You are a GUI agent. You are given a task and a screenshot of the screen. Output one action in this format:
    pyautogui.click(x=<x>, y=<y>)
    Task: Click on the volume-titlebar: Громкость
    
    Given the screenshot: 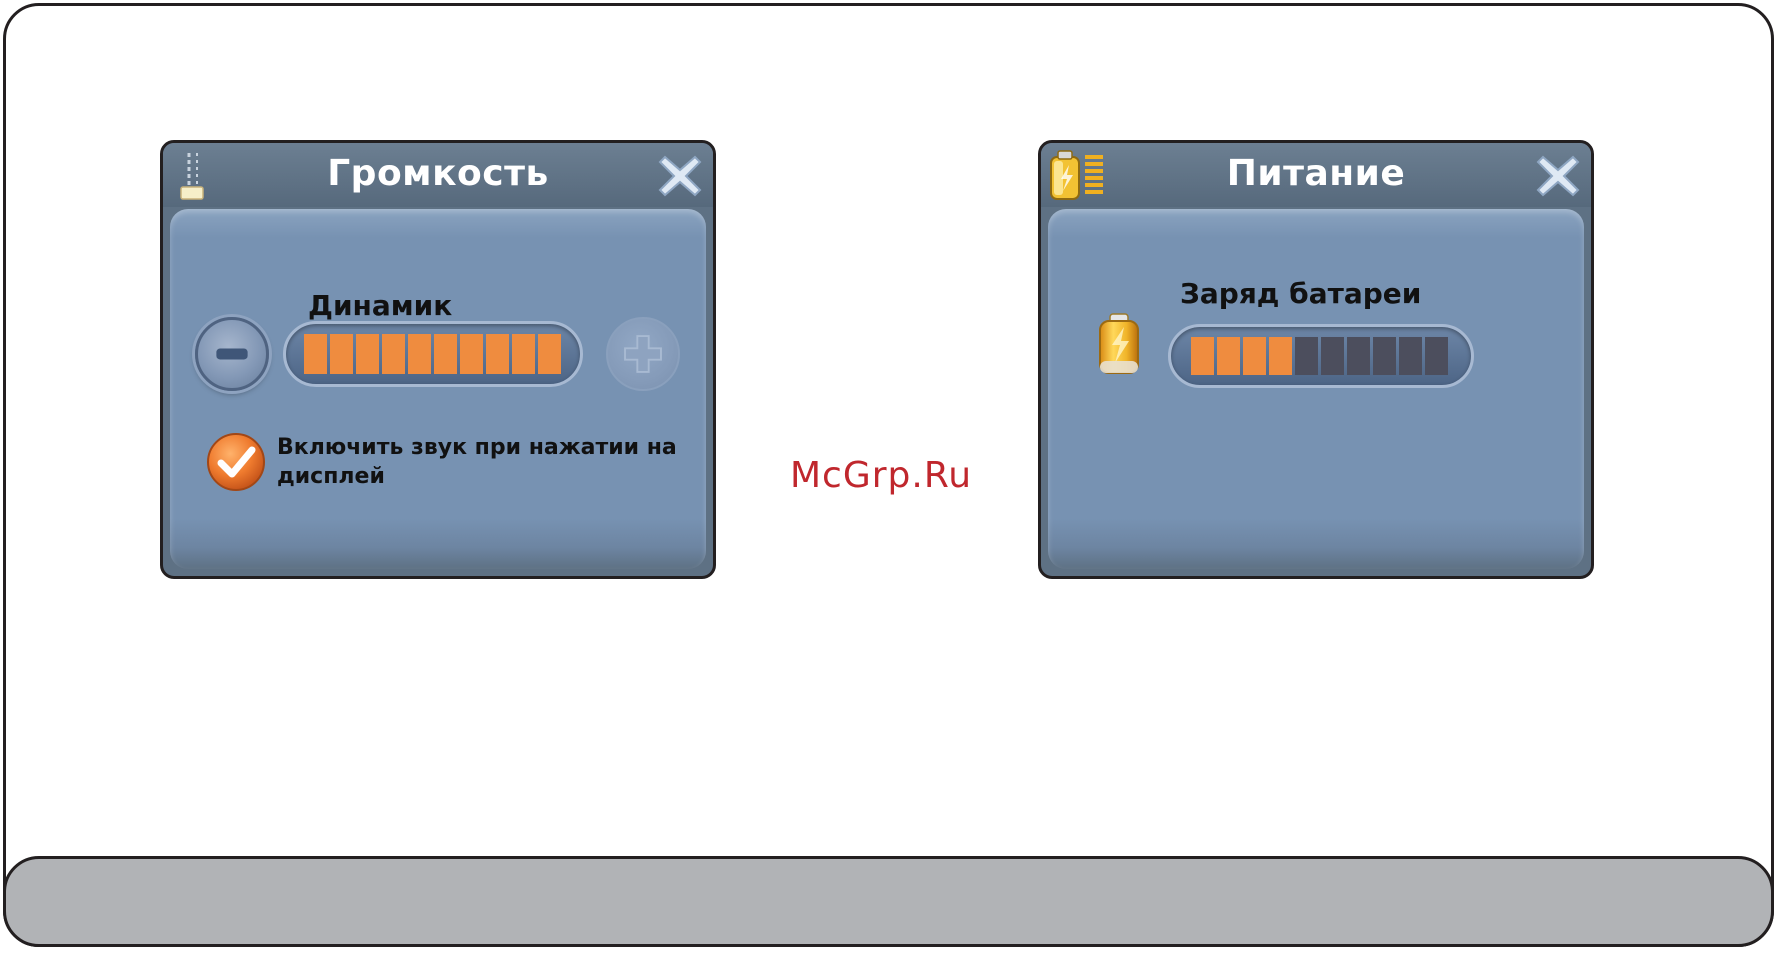 What is the action you would take?
    pyautogui.click(x=438, y=175)
    